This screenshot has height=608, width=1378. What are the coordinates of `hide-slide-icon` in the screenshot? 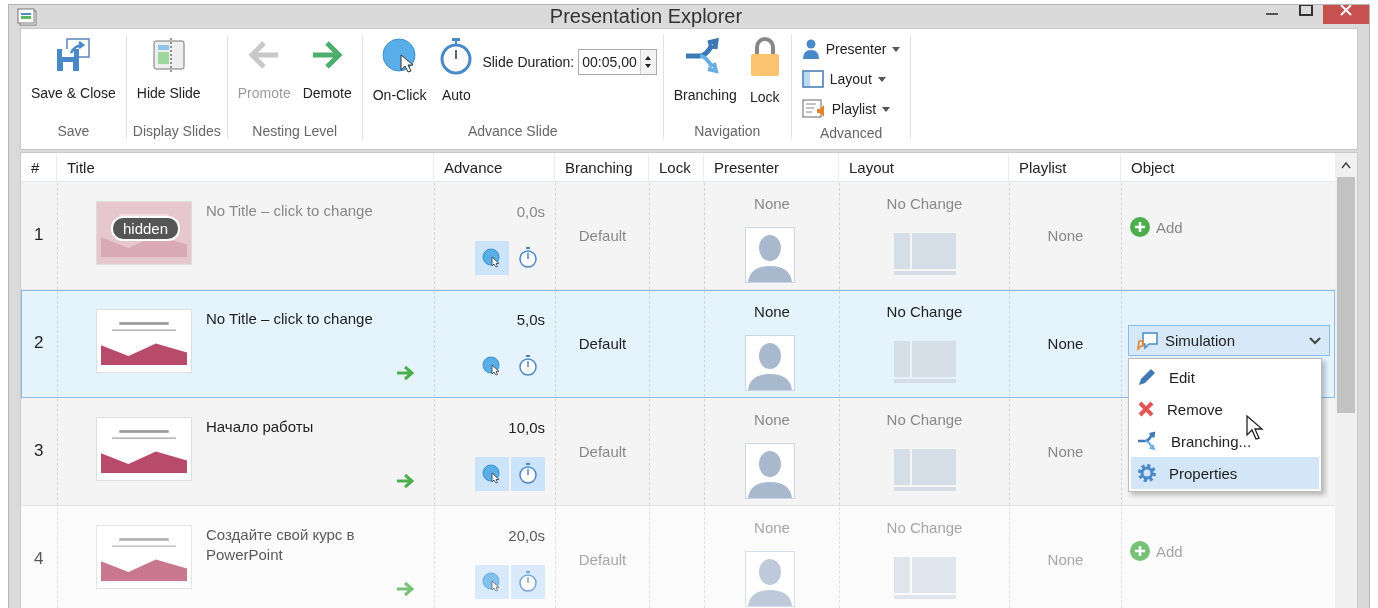 It's located at (168, 55).